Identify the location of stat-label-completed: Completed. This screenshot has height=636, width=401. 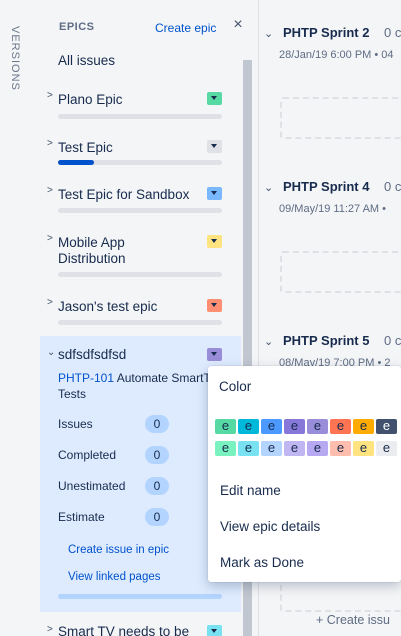
(87, 455).